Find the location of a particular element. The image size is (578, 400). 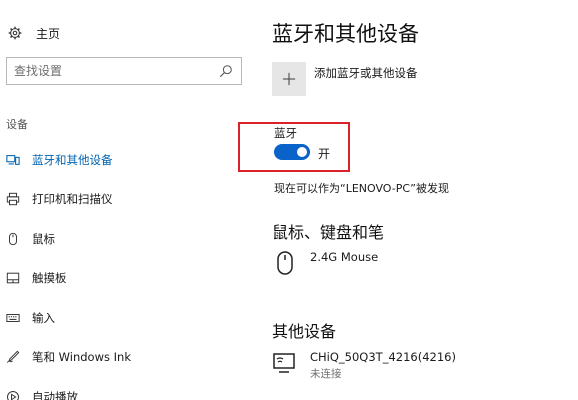

bluetooth-toggle is located at coordinates (292, 152).